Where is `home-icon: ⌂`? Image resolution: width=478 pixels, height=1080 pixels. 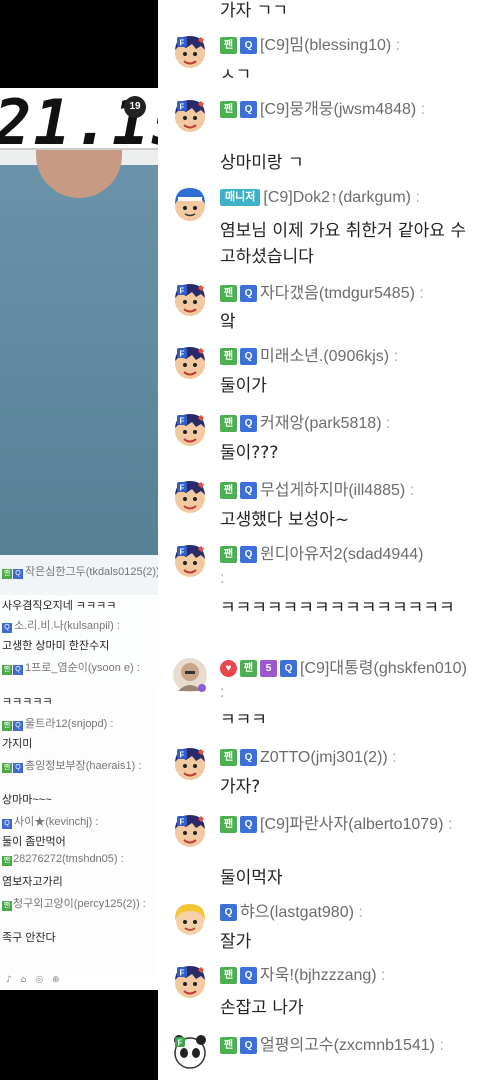
home-icon: ⌂ is located at coordinates (24, 980).